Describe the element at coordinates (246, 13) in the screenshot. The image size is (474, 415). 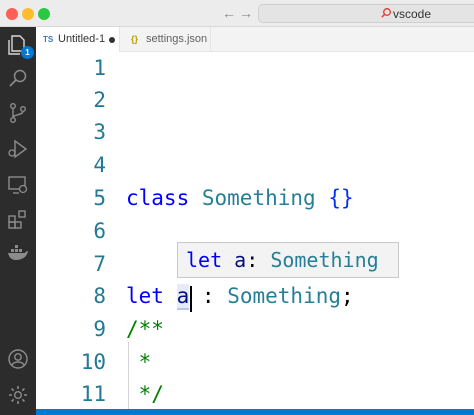
I see `forward-arrow-icon: →` at that location.